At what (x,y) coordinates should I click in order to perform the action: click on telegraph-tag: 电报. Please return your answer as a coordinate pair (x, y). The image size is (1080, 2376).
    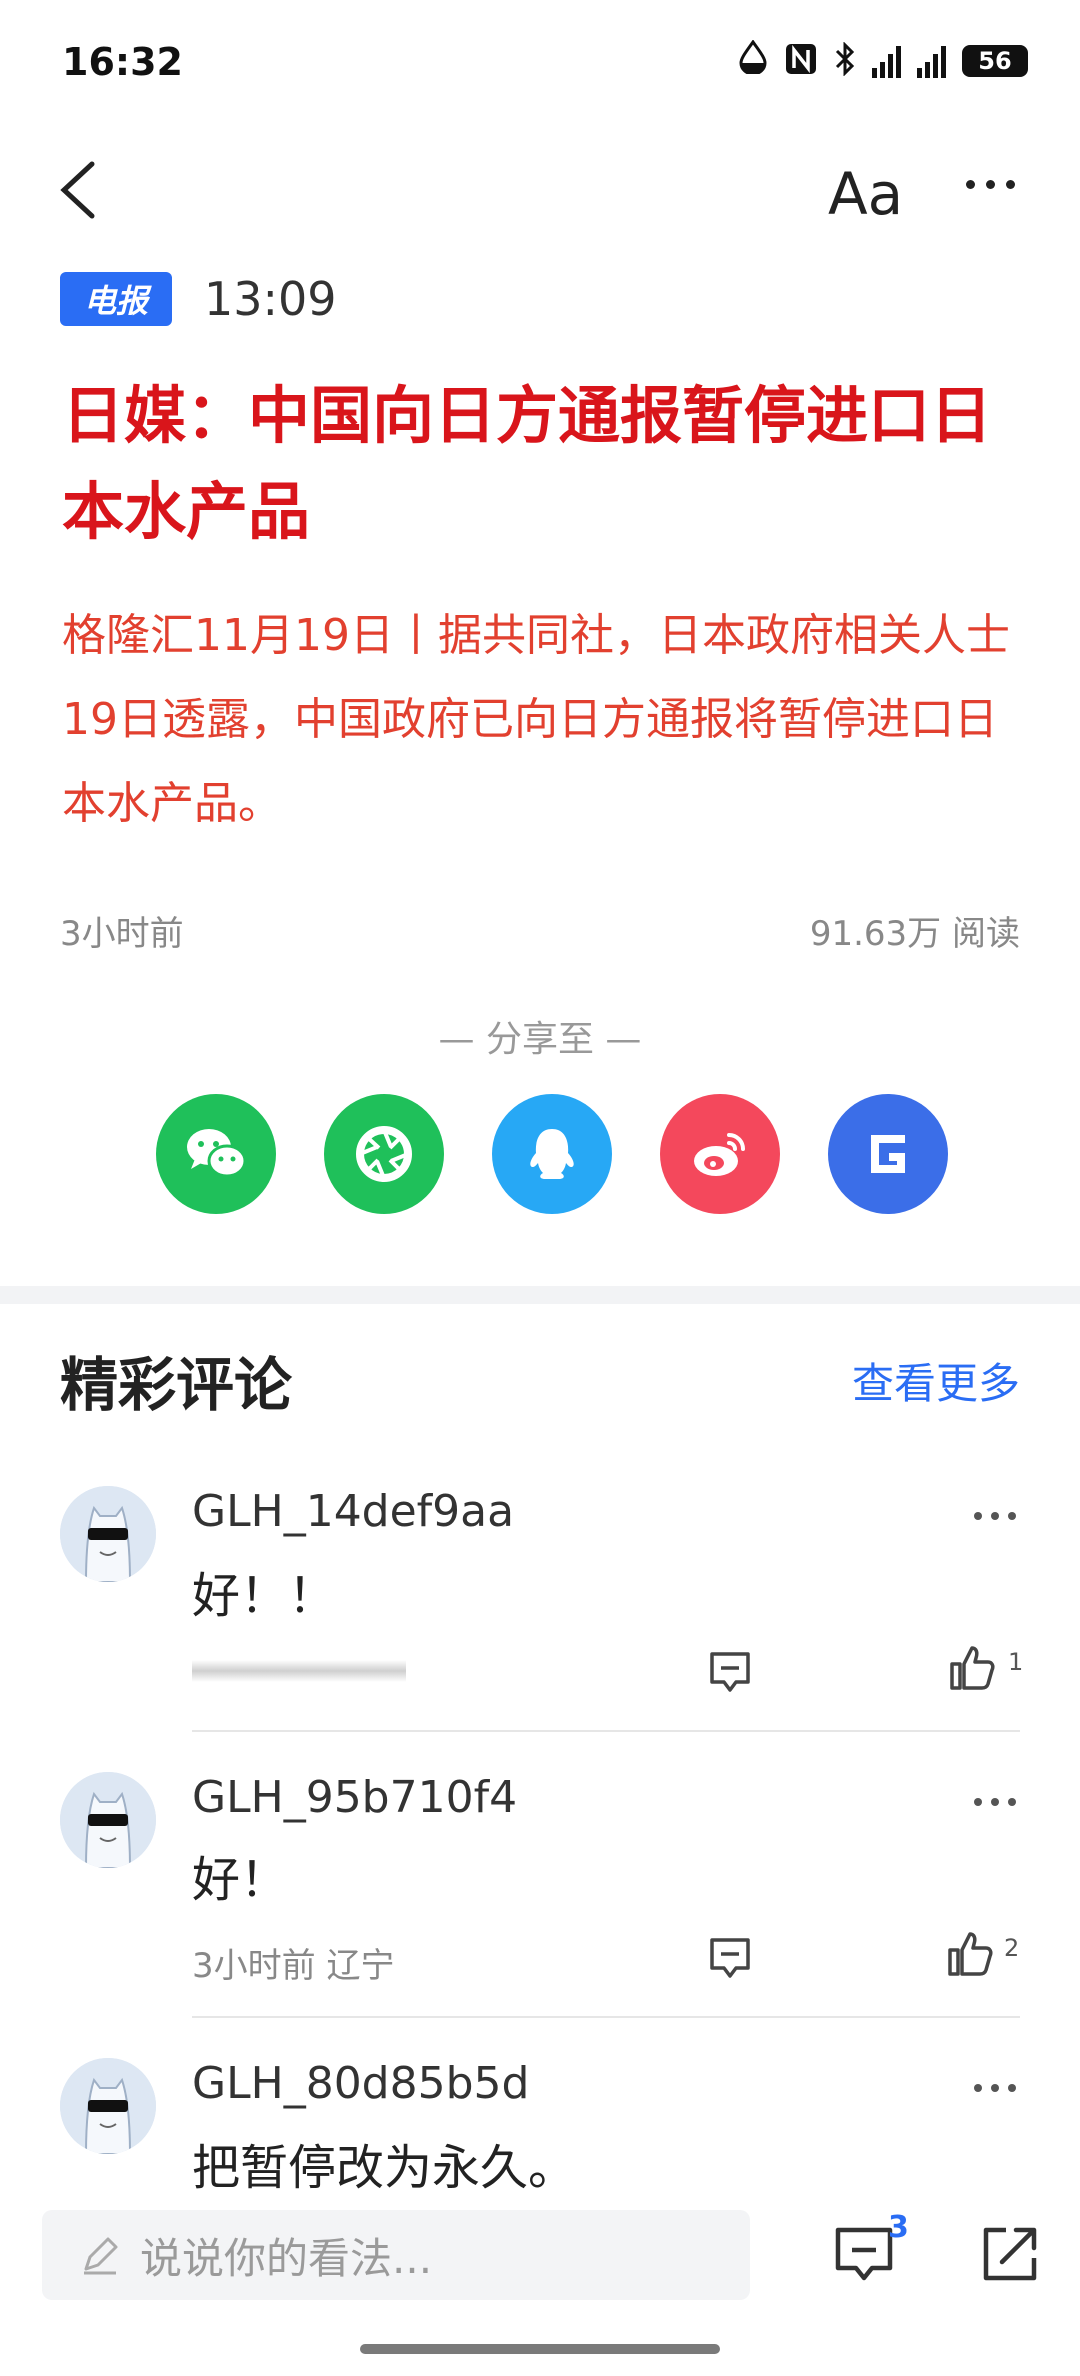
    Looking at the image, I should click on (116, 299).